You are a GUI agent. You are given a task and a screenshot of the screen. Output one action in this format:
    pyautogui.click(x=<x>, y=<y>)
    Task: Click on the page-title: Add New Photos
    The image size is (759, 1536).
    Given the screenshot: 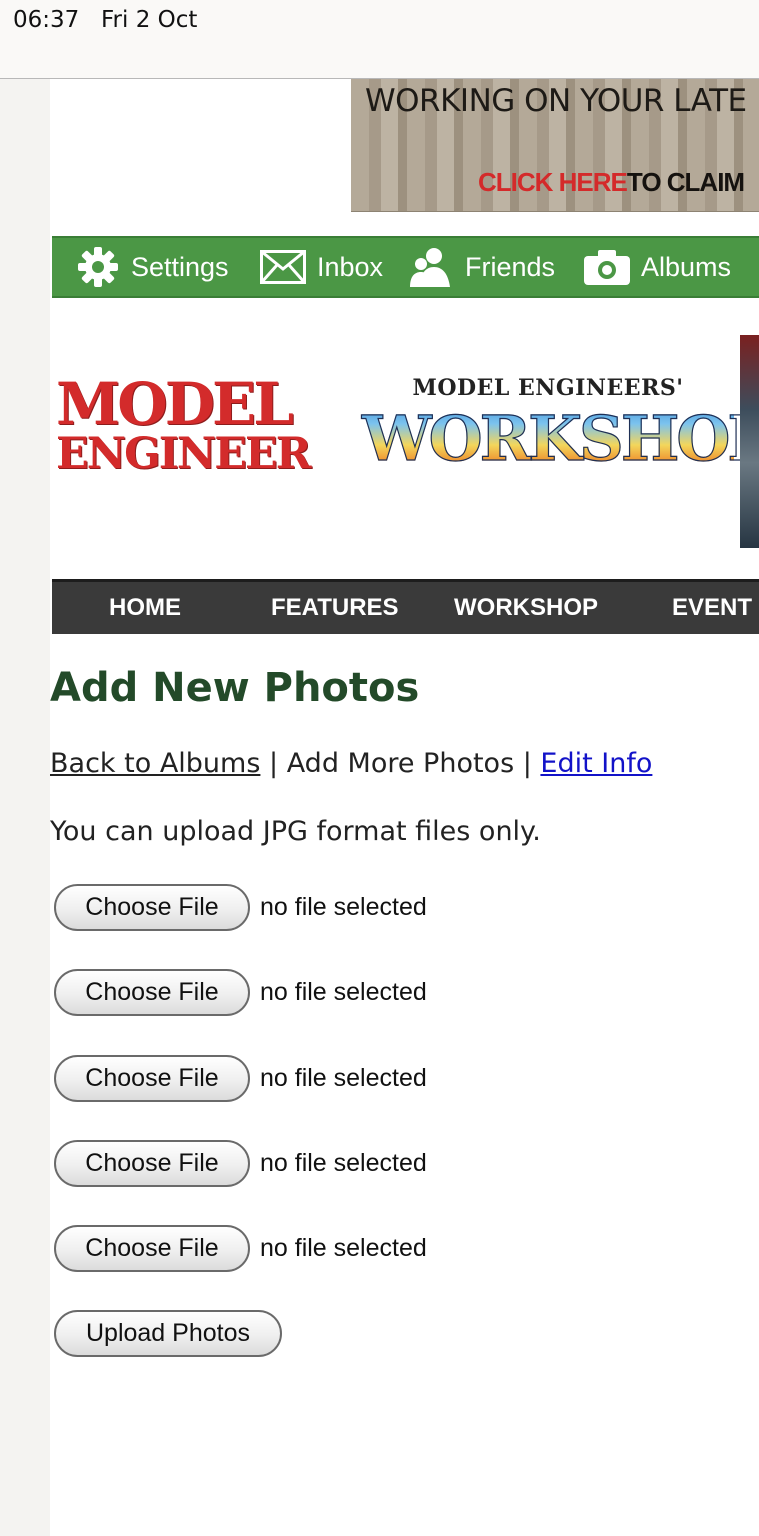 What is the action you would take?
    pyautogui.click(x=235, y=688)
    